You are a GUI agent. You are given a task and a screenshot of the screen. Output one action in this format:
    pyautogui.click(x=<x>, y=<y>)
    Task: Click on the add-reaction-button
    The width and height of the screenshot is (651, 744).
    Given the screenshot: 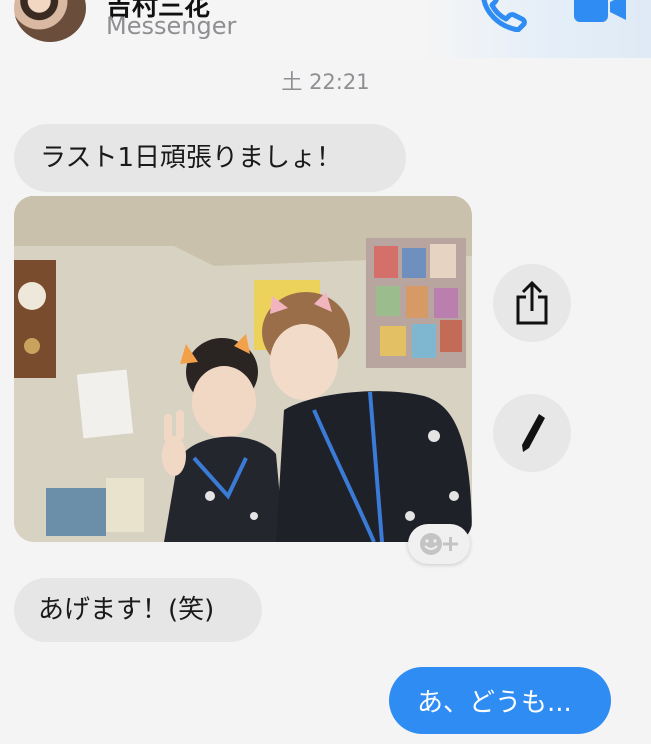 What is the action you would take?
    pyautogui.click(x=439, y=544)
    